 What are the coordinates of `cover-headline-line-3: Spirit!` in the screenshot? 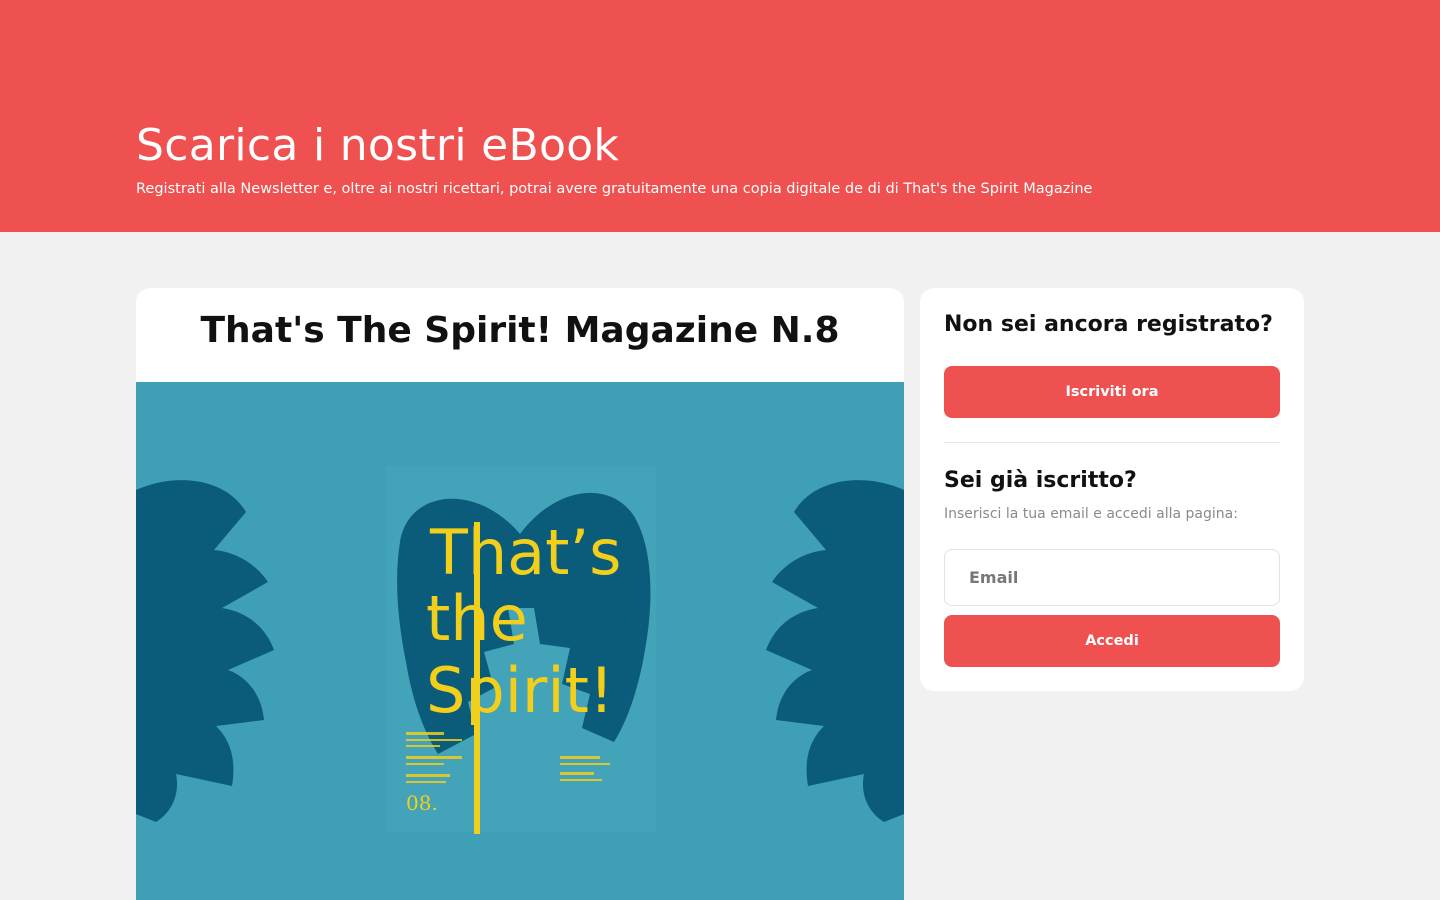 It's located at (520, 690).